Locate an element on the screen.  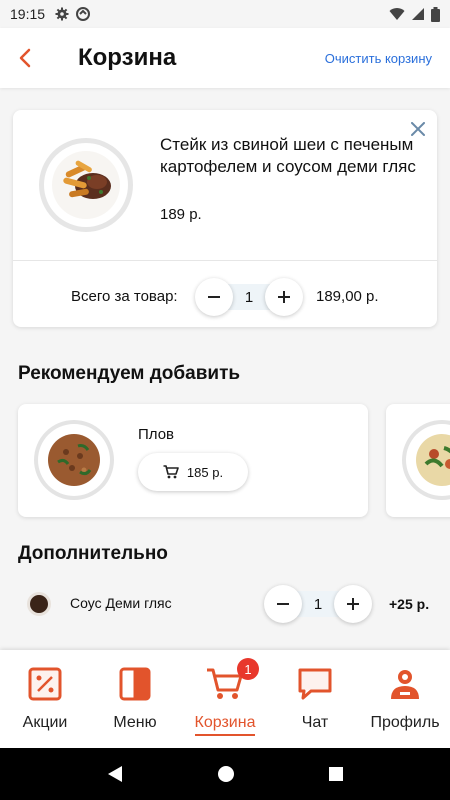
salad-dish-image is located at coordinates (426, 460).